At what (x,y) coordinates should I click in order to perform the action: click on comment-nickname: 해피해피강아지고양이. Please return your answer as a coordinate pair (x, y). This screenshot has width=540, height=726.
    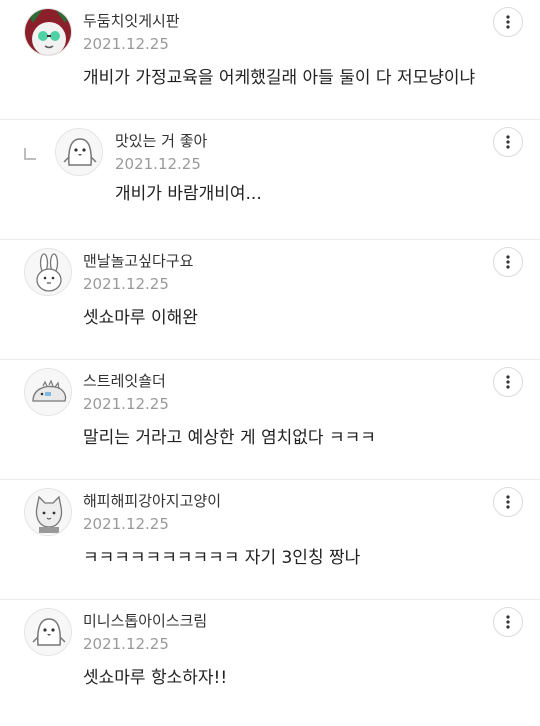
    Looking at the image, I should click on (152, 500).